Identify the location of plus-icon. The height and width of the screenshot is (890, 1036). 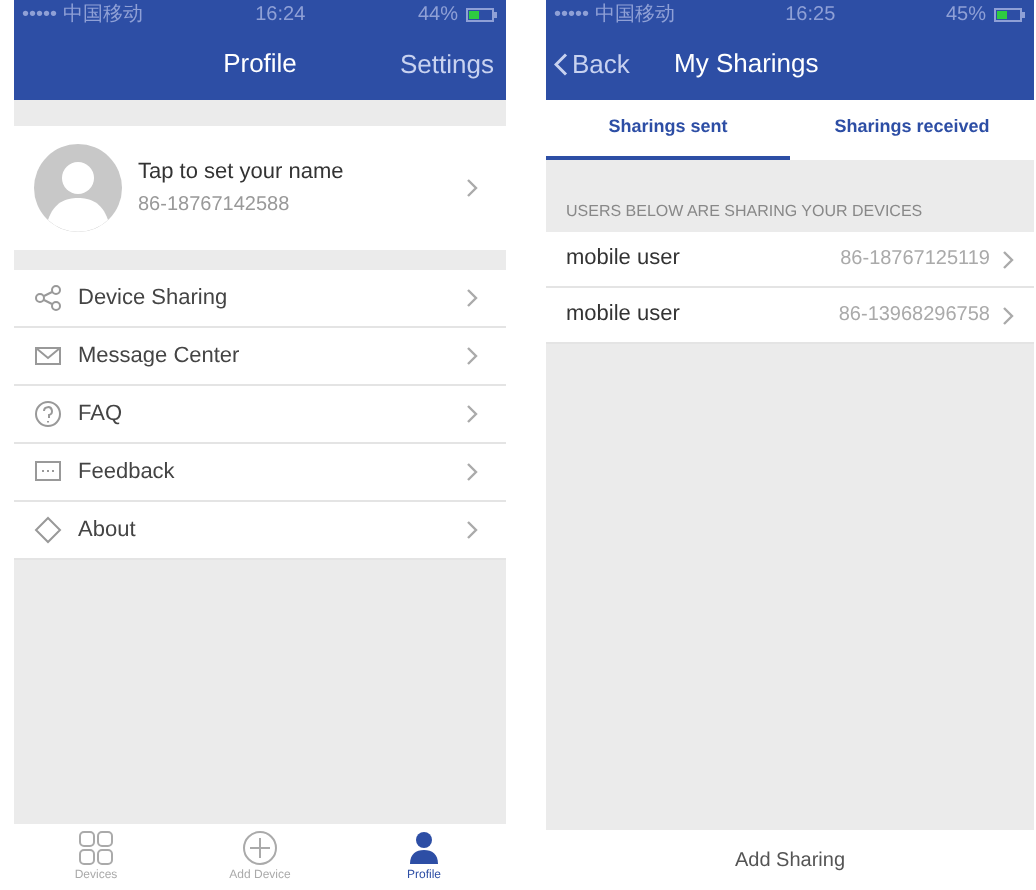
(260, 847).